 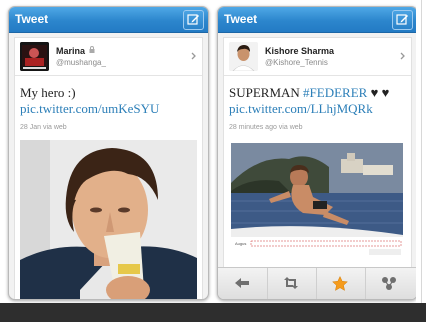 I want to click on tweet-link: pic.twitter.com/LLhjMQRk, so click(x=301, y=108).